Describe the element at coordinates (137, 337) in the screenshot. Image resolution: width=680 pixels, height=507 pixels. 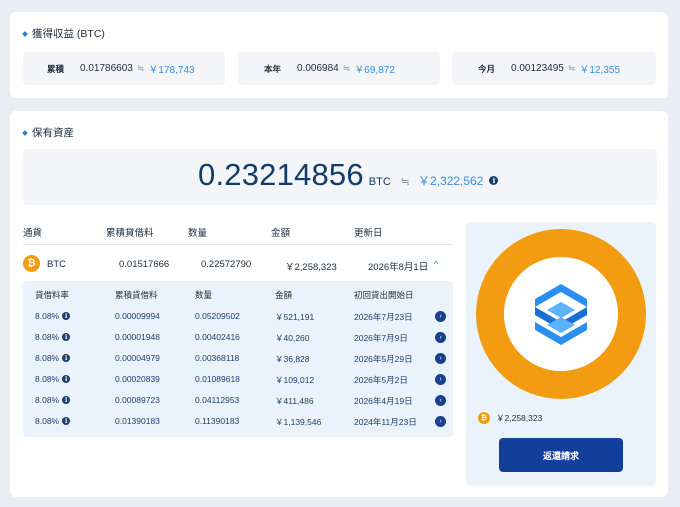
I see `loan-fee: 0.00001948` at that location.